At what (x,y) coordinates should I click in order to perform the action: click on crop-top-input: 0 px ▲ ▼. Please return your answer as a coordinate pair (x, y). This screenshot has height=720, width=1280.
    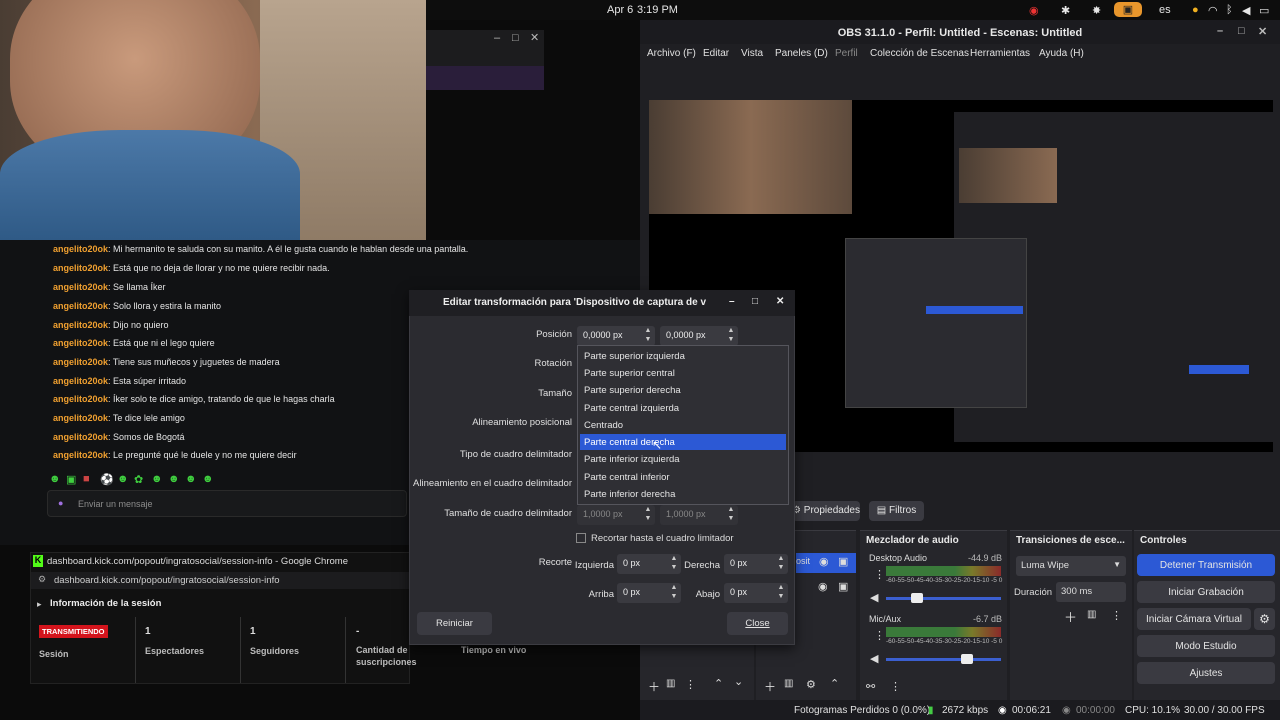
    Looking at the image, I should click on (649, 593).